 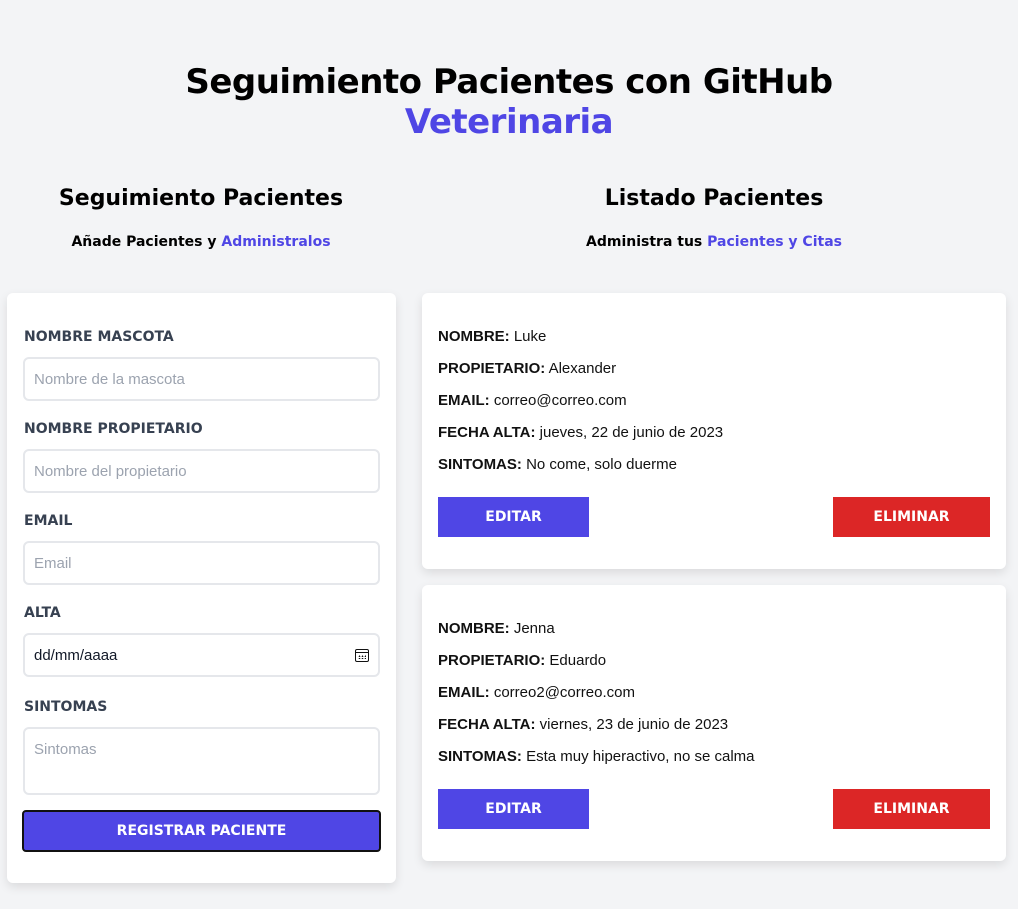 What do you see at coordinates (99, 337) in the screenshot?
I see `pet-name-label: NOMBRE MASCOTA` at bounding box center [99, 337].